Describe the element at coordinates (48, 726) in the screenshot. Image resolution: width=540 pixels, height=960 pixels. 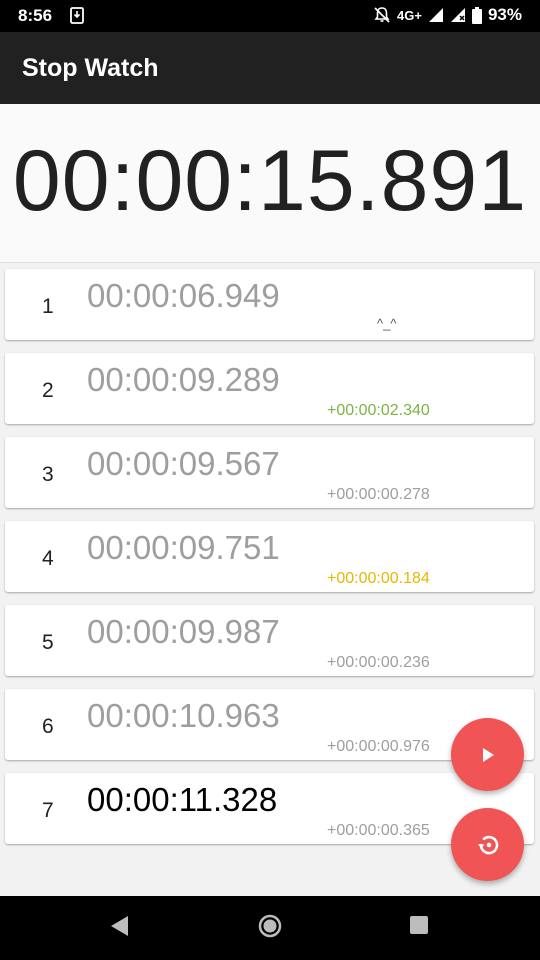
I see `lap-number: 6` at that location.